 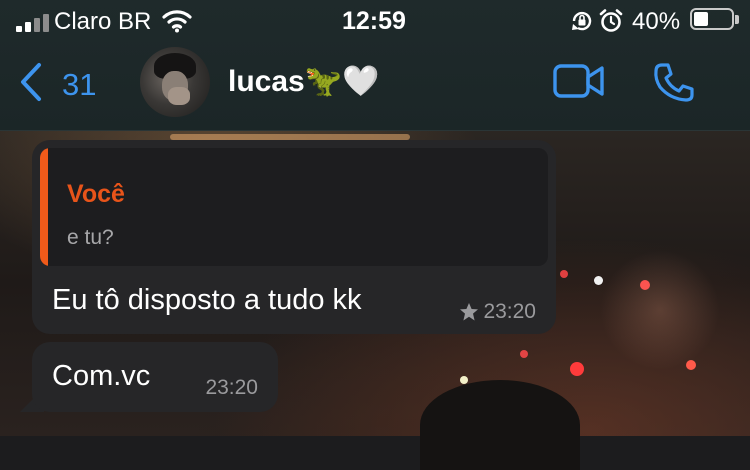 I want to click on battery-icon, so click(x=714, y=19).